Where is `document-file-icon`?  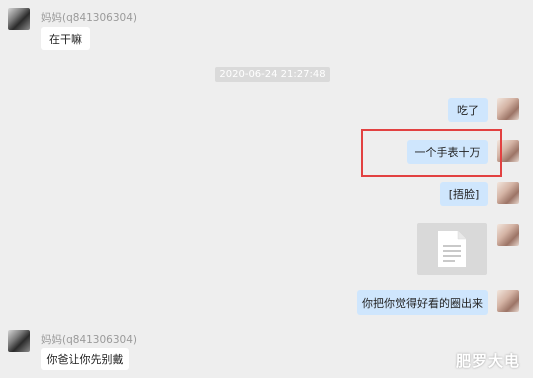
document-file-icon is located at coordinates (452, 249).